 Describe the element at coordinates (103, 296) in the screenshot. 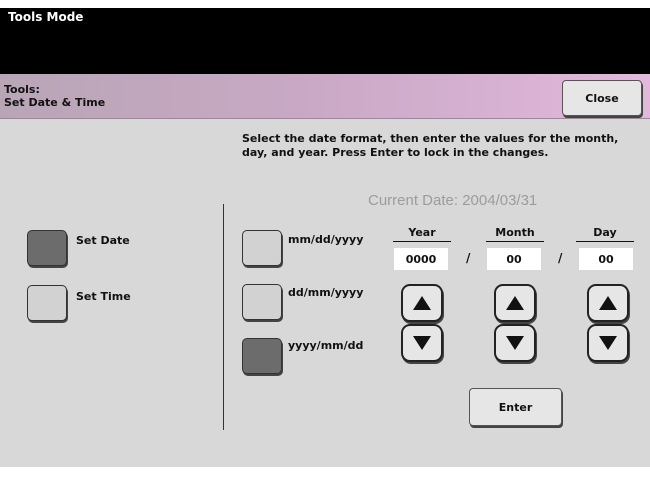

I see `set-time-label: Set Time` at that location.